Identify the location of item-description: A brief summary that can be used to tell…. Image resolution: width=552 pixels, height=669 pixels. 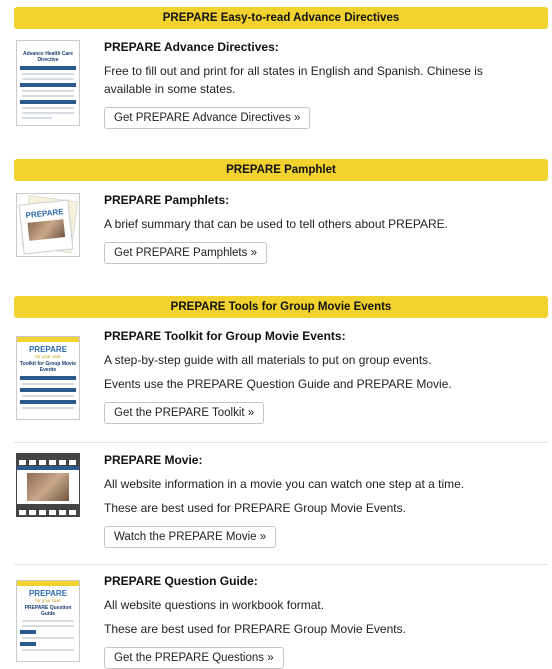
(276, 224).